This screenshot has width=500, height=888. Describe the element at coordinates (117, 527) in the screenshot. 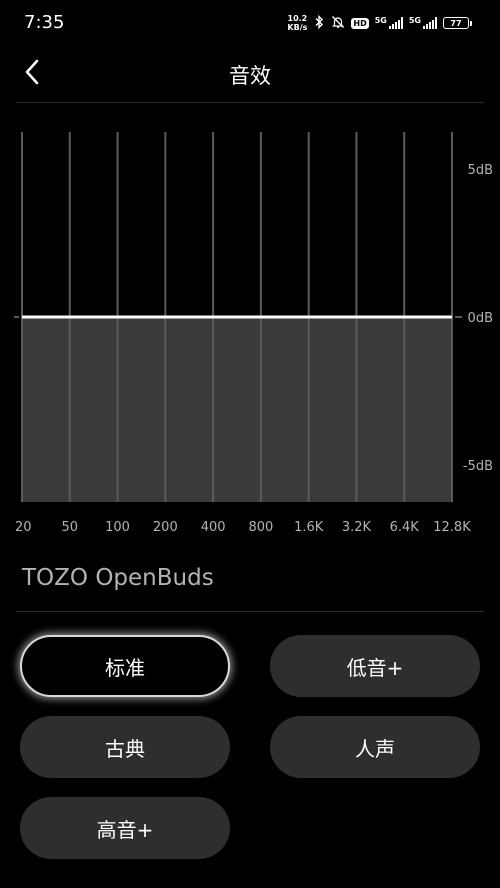

I see `frequency-label: 100` at that location.